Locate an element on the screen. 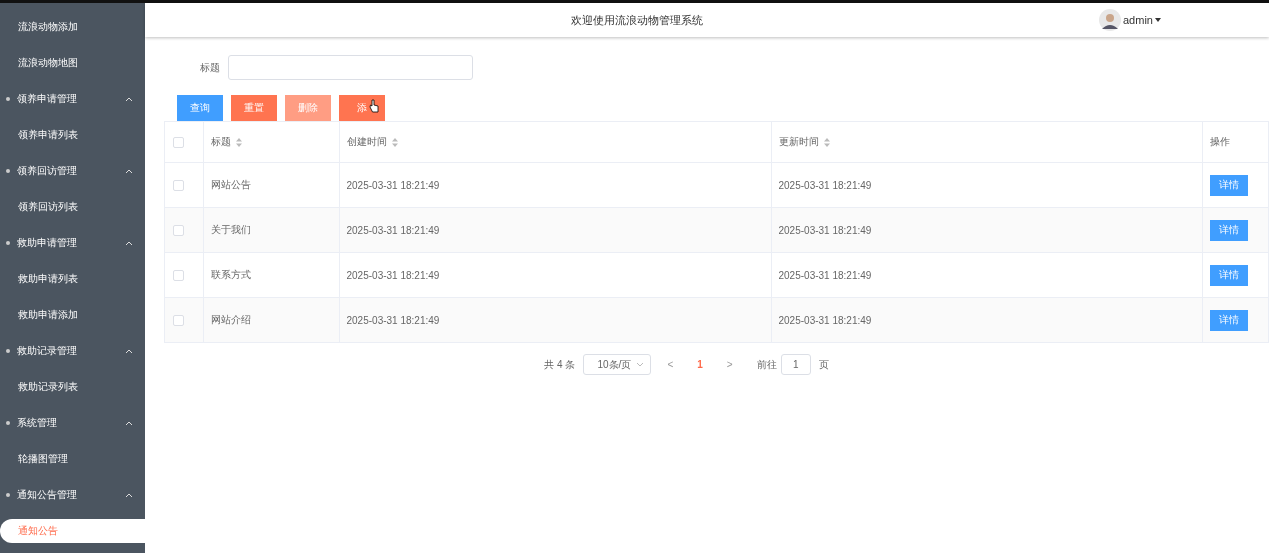 This screenshot has height=553, width=1269. field-label: 标题 is located at coordinates (210, 67).